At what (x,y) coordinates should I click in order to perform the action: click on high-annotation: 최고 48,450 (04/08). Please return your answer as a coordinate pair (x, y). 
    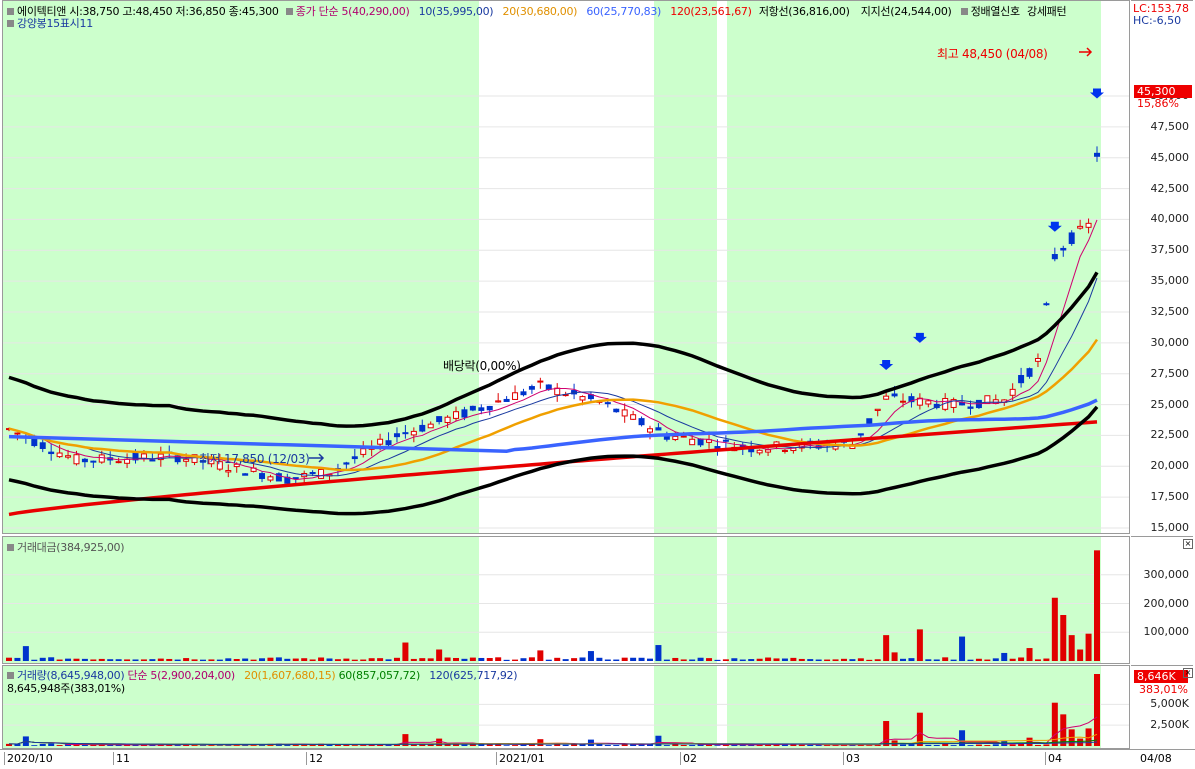
    Looking at the image, I should click on (992, 54).